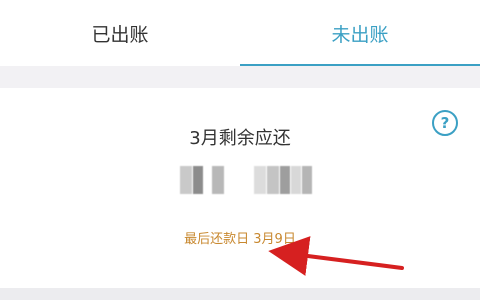 The width and height of the screenshot is (480, 300). I want to click on red-arrow-annotation, so click(336, 256).